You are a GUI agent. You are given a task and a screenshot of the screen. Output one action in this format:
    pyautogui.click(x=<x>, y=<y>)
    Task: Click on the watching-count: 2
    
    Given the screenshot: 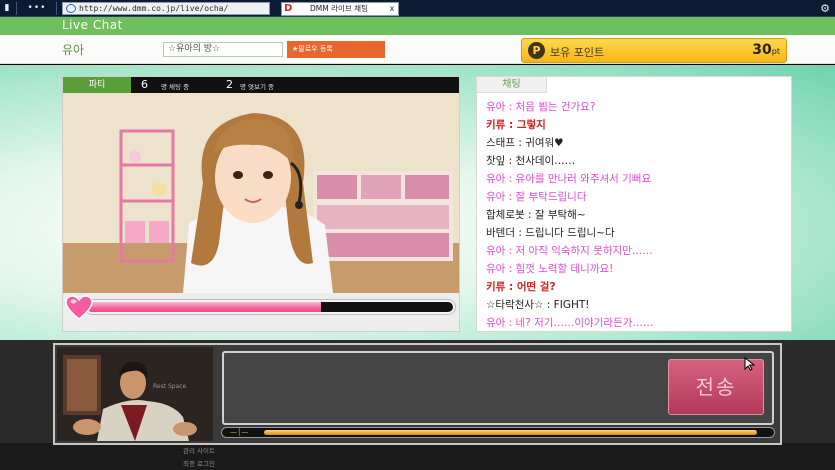 What is the action you would take?
    pyautogui.click(x=229, y=84)
    